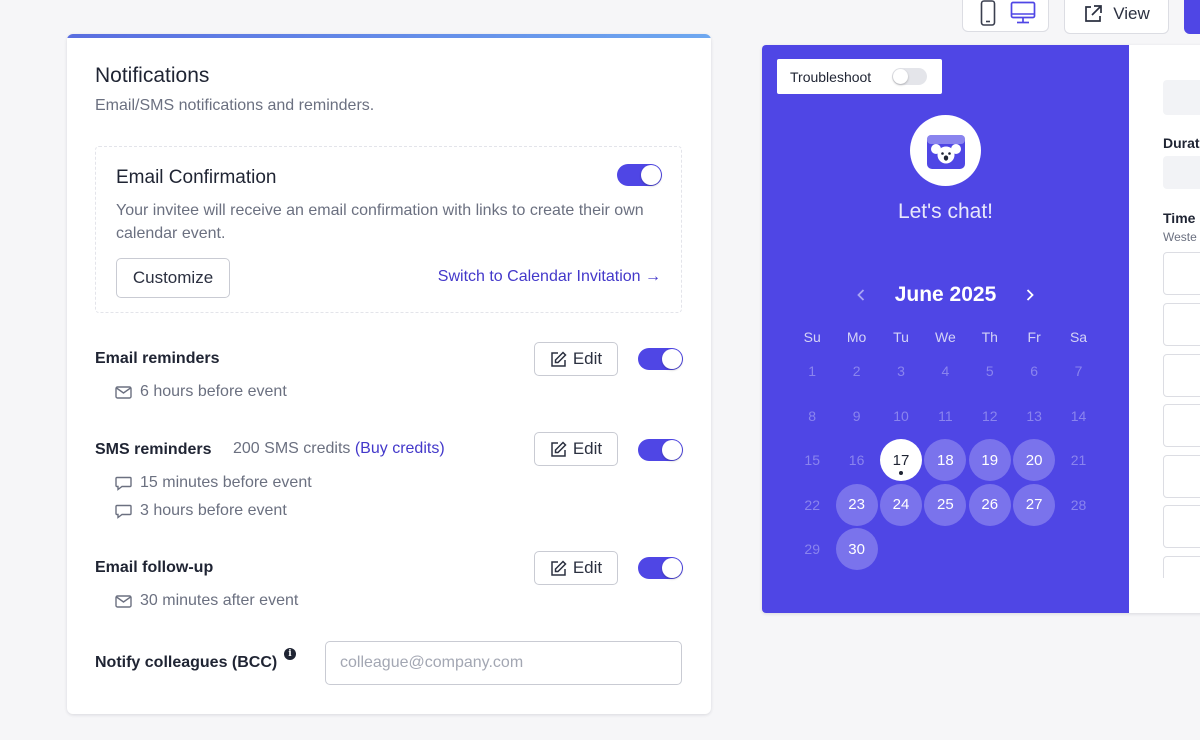  I want to click on calendar-day-available: 20, so click(1034, 460).